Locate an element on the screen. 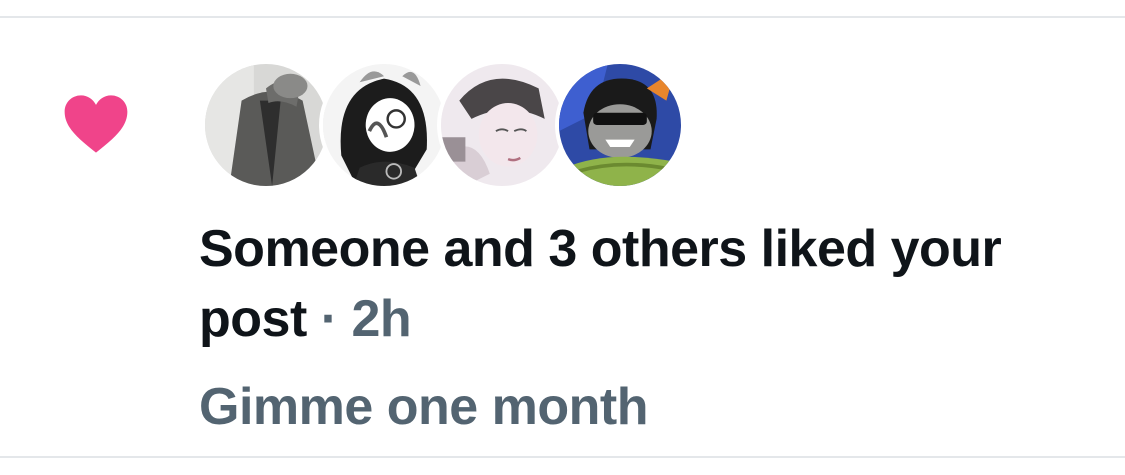 This screenshot has height=475, width=1125. heart-icon is located at coordinates (96, 124).